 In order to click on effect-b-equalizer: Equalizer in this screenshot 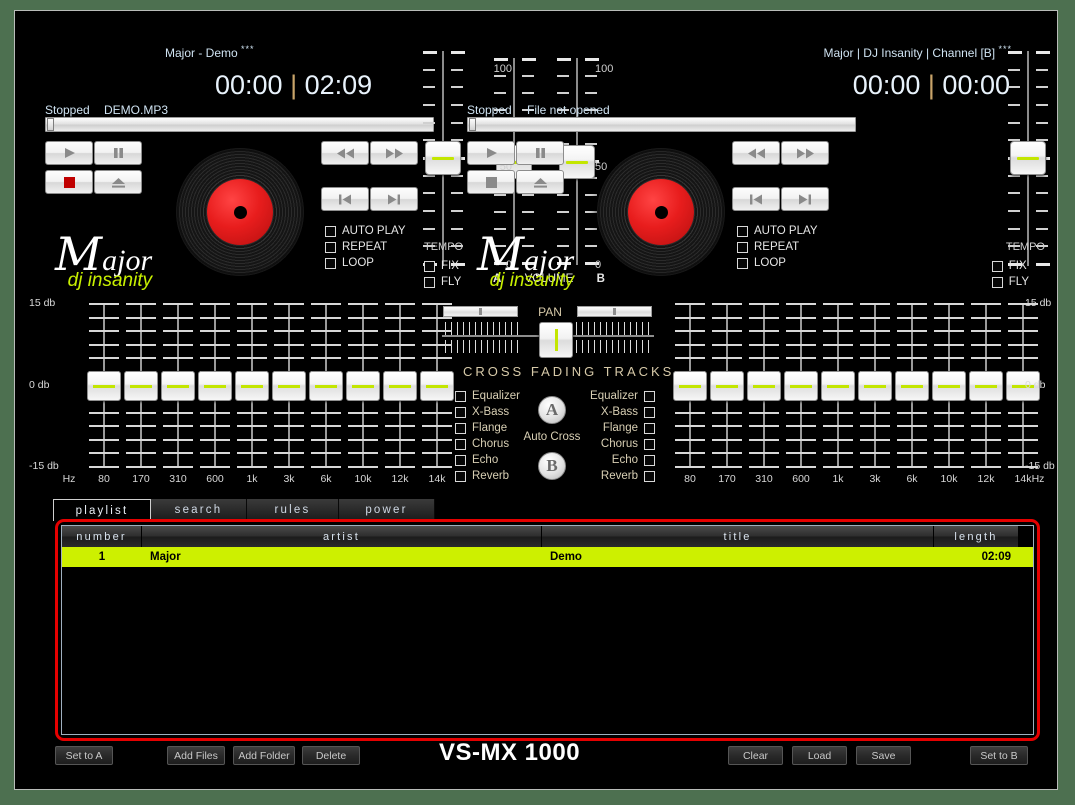, I will do `click(617, 396)`.